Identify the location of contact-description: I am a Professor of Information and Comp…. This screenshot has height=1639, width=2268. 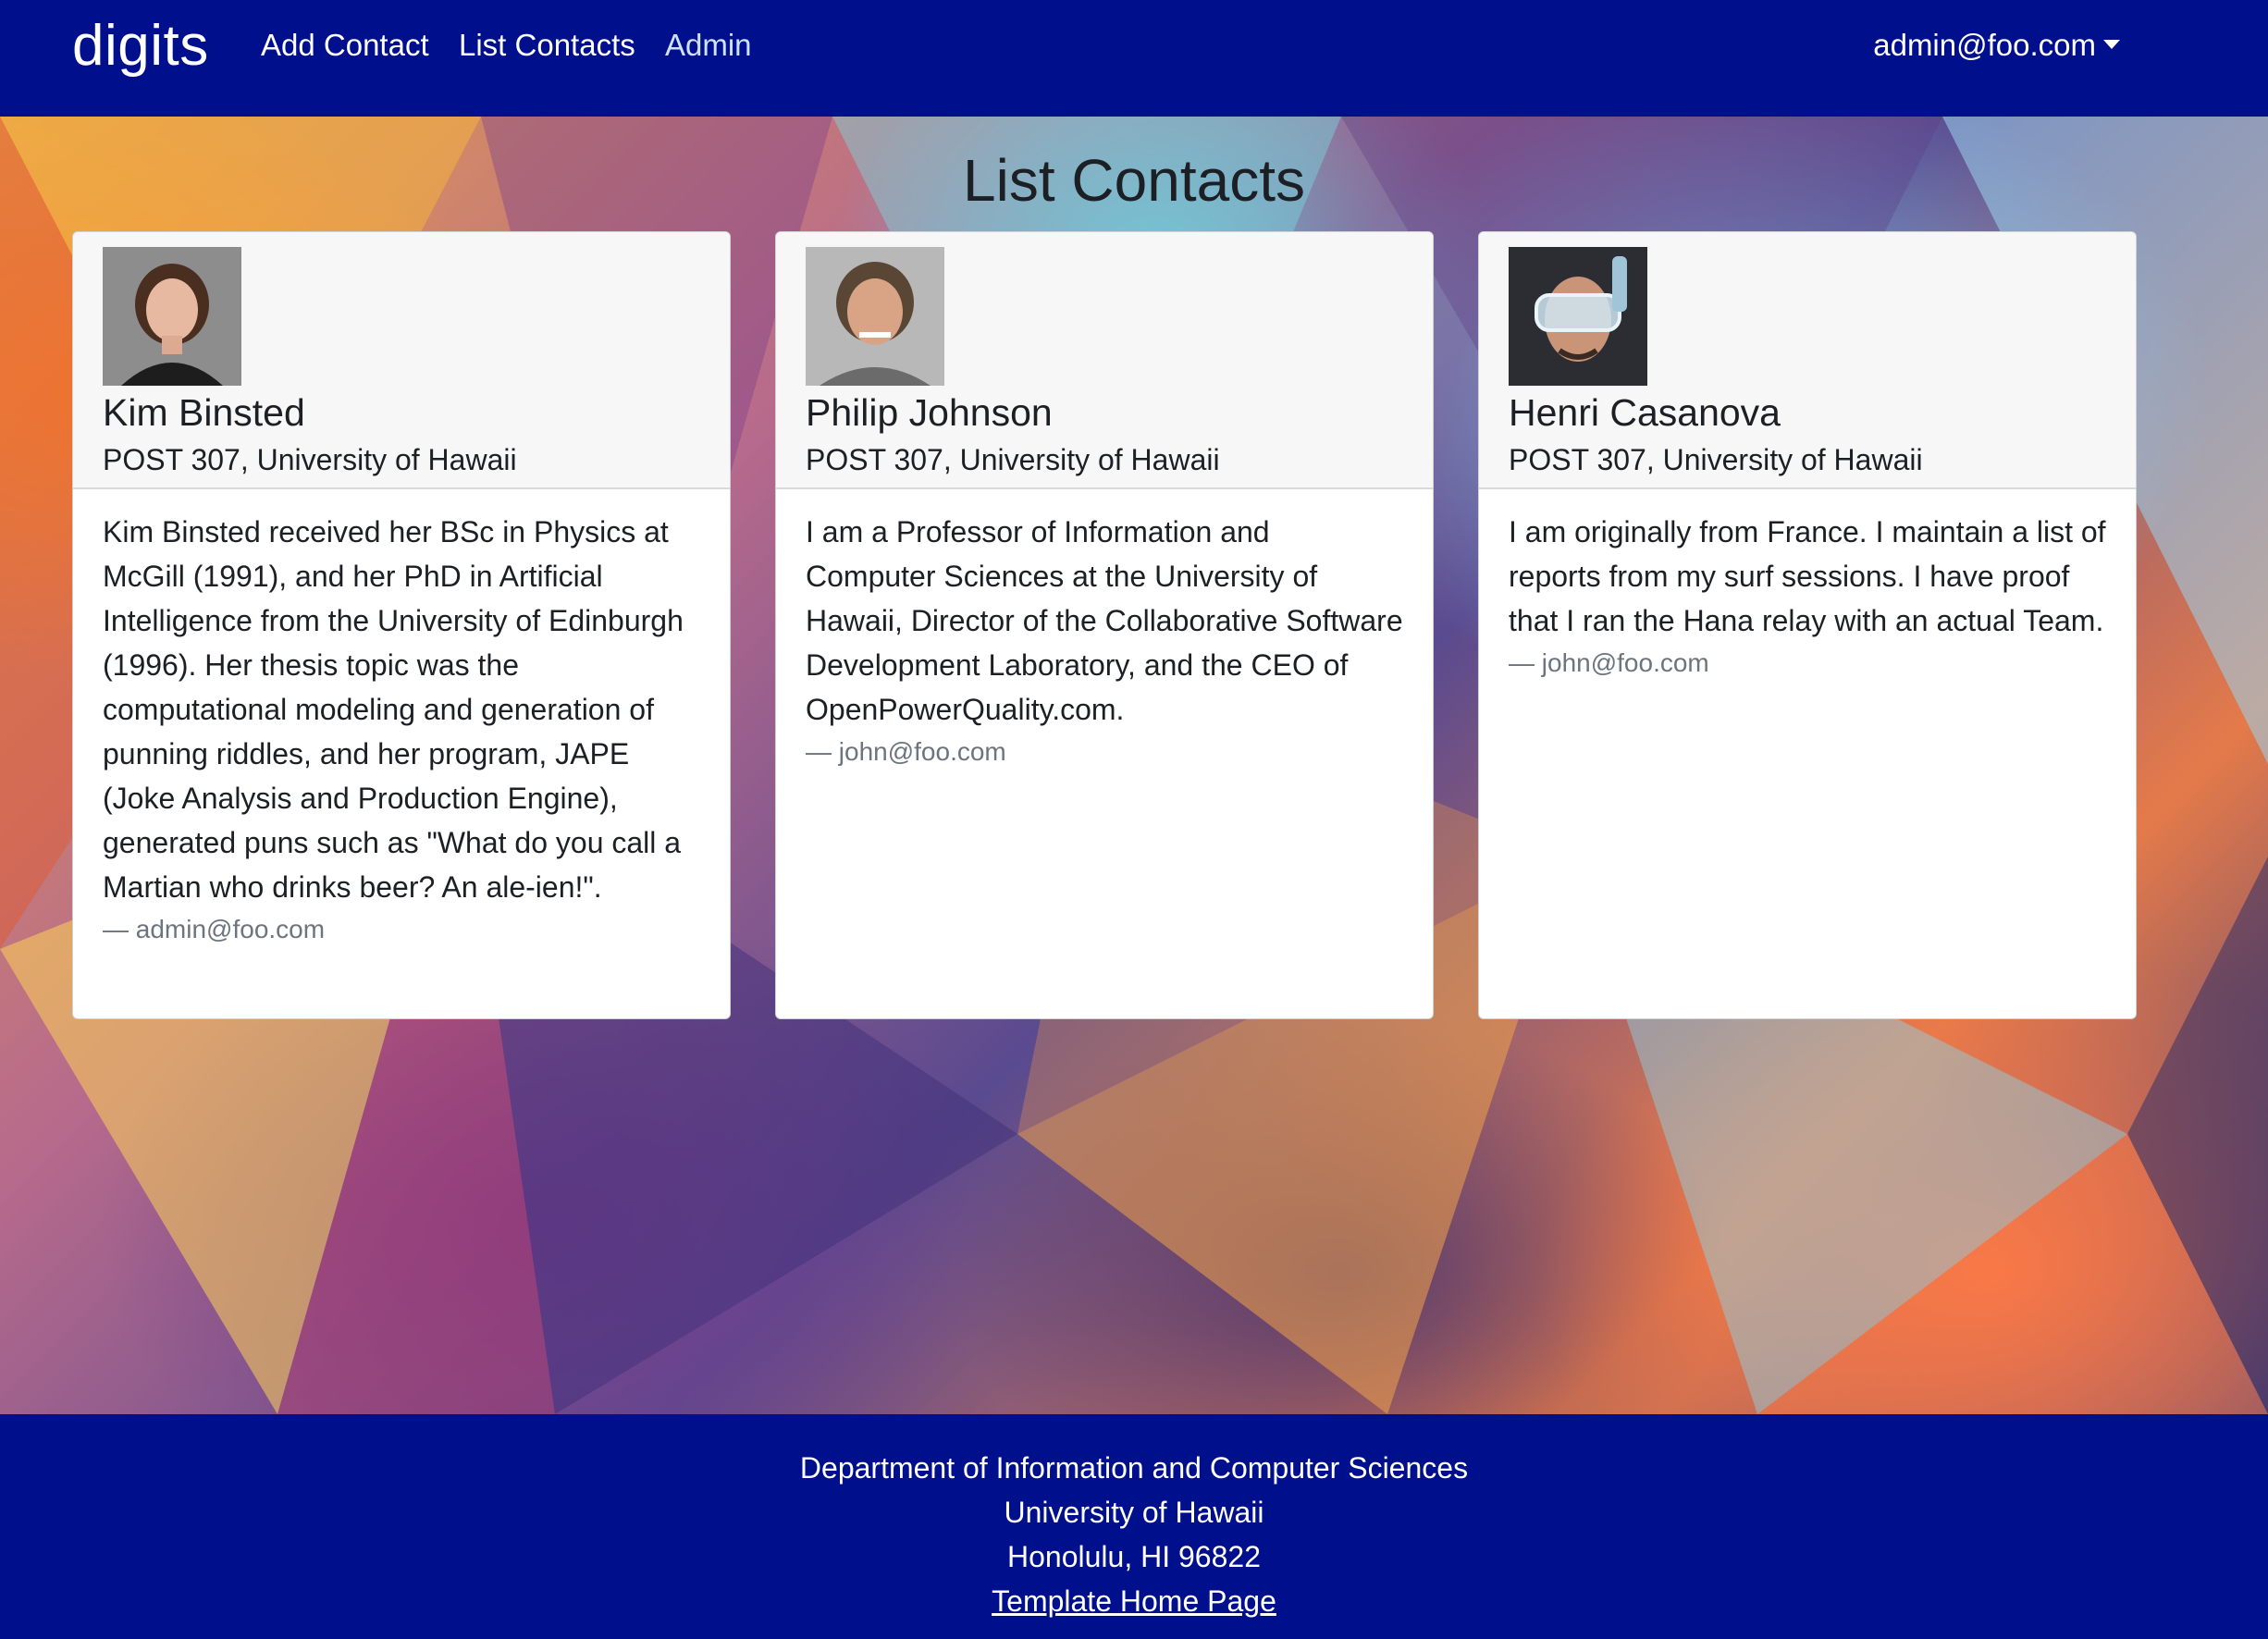
(1105, 621).